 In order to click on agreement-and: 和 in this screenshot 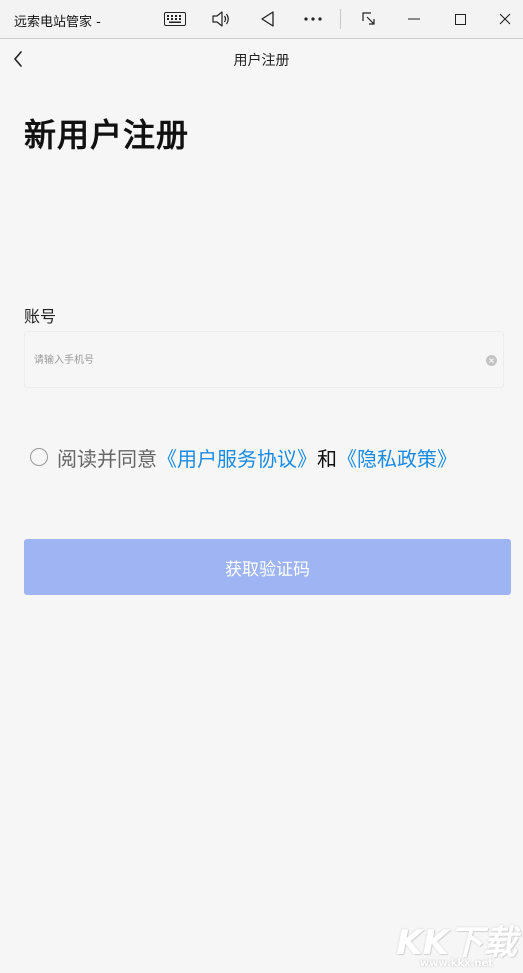, I will do `click(327, 458)`.